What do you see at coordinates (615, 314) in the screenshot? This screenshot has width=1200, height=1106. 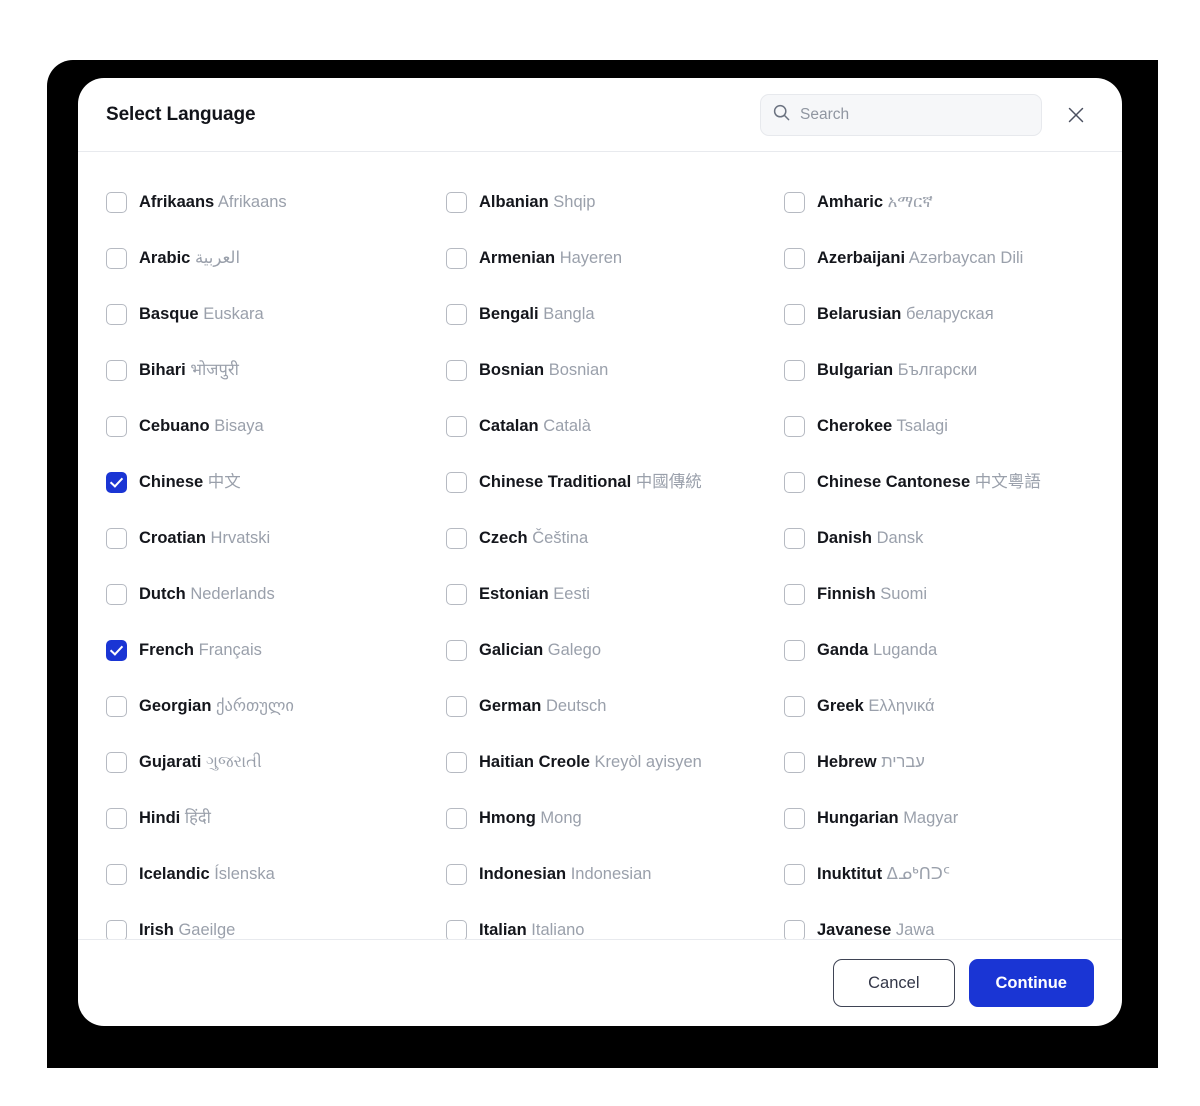 I see `language-option: Bengali Bangla` at bounding box center [615, 314].